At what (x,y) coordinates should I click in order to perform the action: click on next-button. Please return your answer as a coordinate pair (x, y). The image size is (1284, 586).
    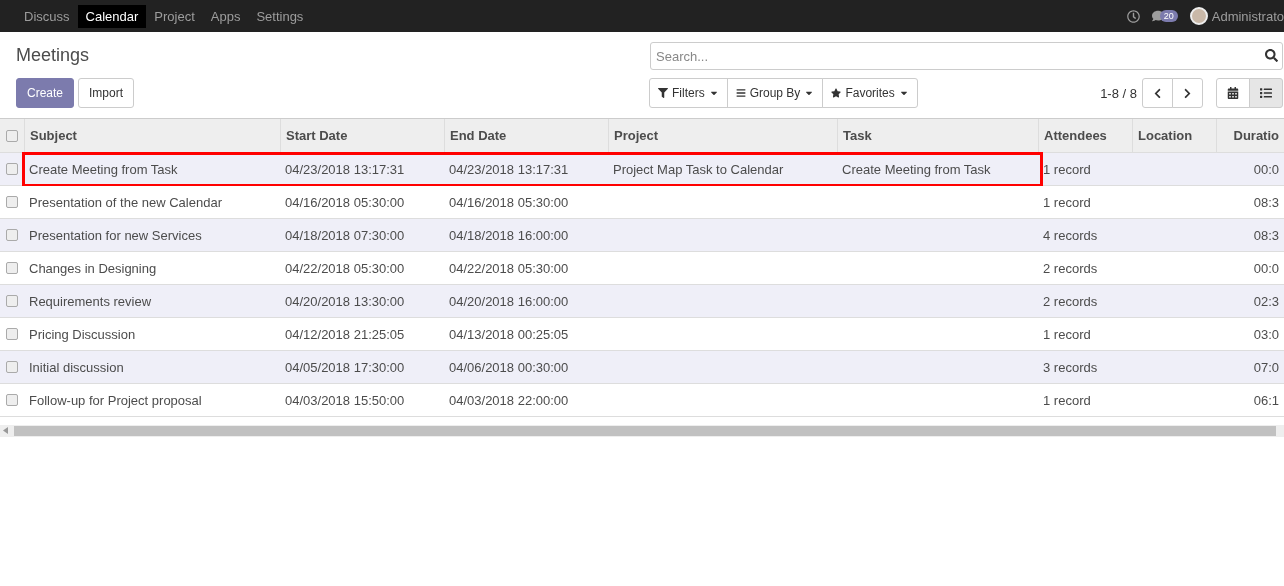
    Looking at the image, I should click on (1187, 93).